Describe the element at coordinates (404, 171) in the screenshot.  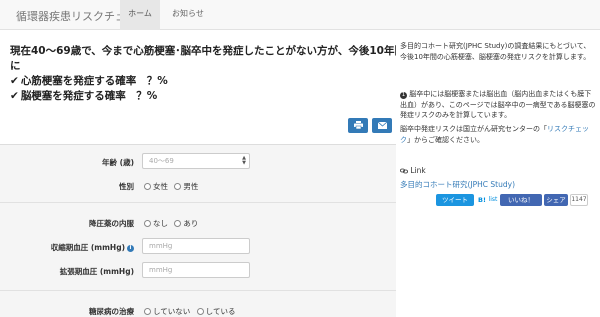
I see `link-icon` at that location.